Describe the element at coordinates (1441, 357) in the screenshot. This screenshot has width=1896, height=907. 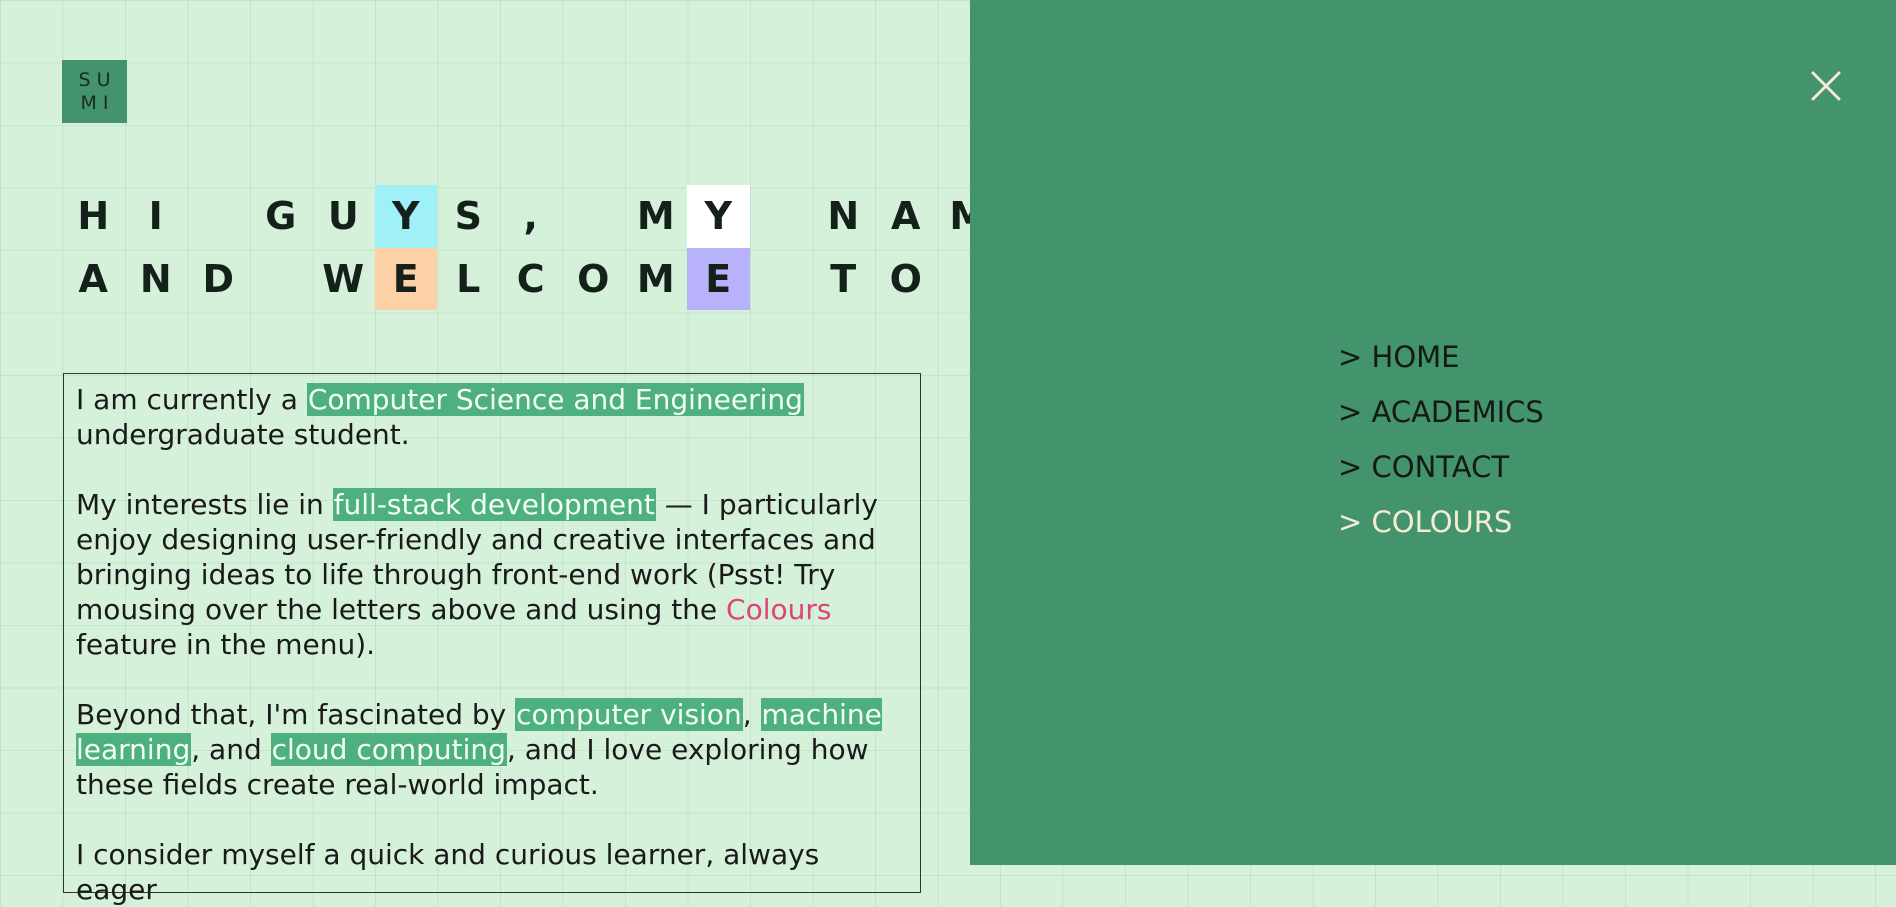
I see `menu-item-home: > HOME` at that location.